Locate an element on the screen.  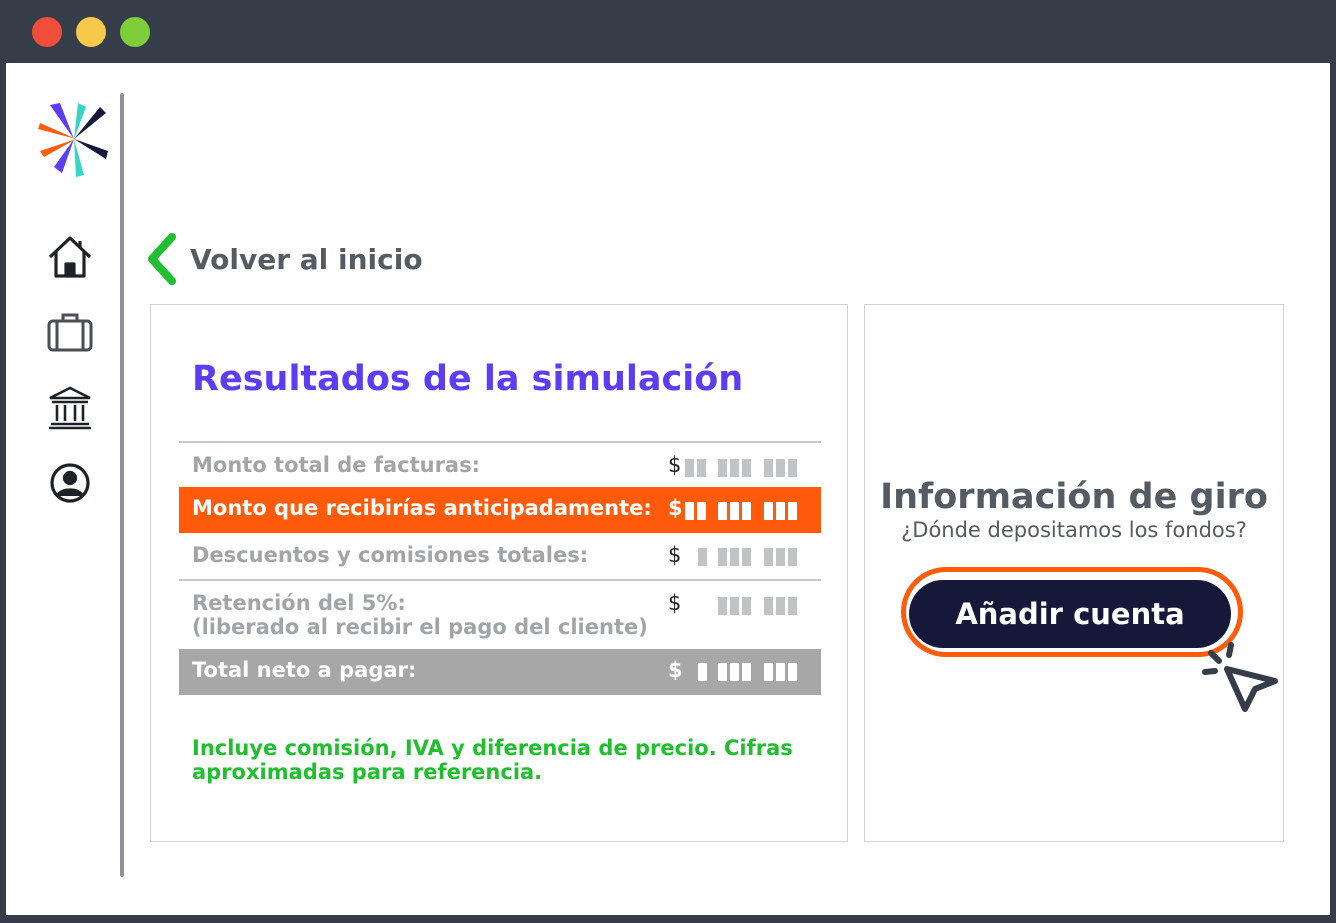
user-icon is located at coordinates (70, 483).